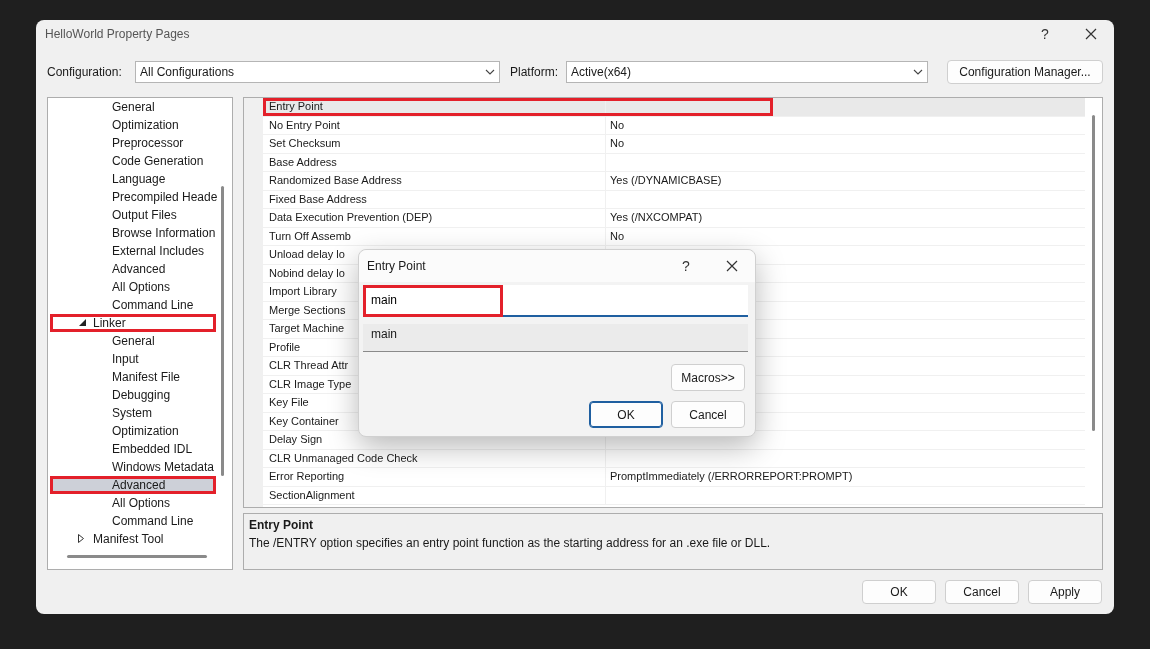  Describe the element at coordinates (312, 494) in the screenshot. I see `property-name: SectionAlignment` at that location.